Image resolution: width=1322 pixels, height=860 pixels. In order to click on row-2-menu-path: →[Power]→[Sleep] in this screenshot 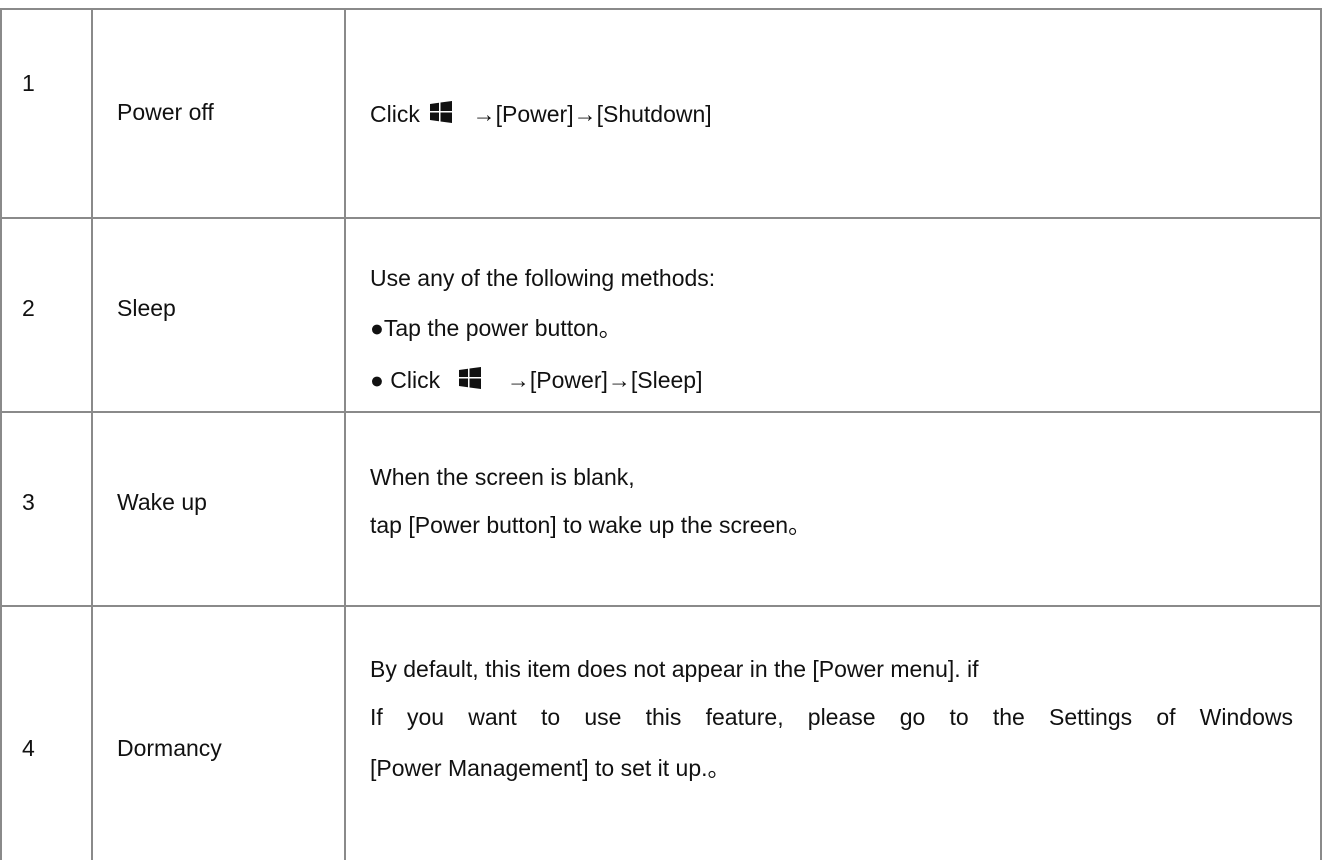, I will do `click(604, 380)`.